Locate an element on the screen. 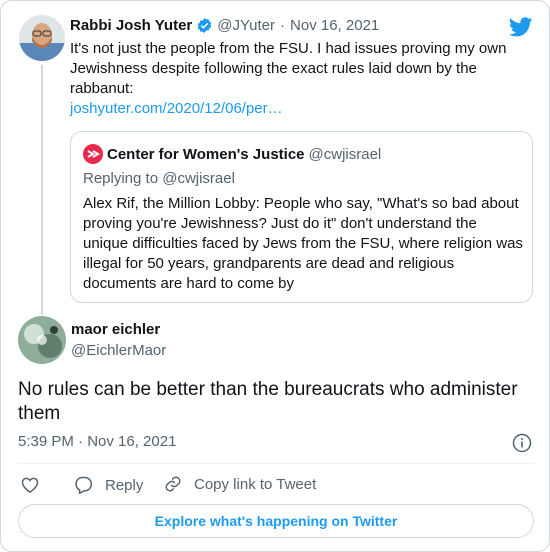 The image size is (550, 552). copy-link-label: Copy link to Tweet is located at coordinates (255, 484).